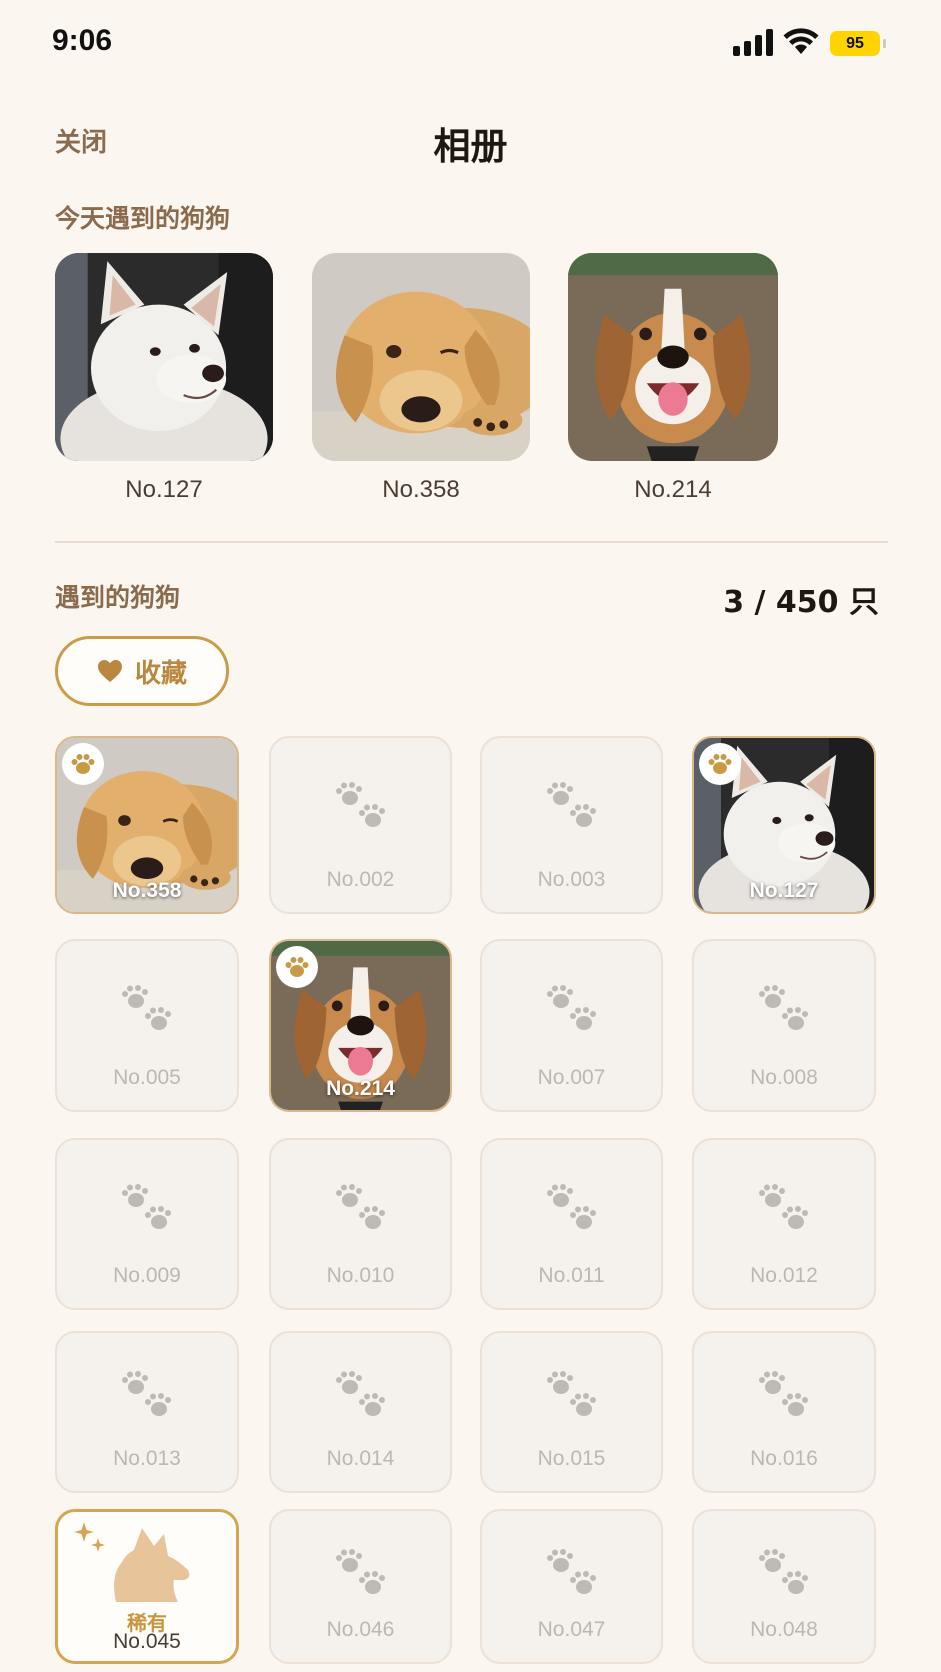  What do you see at coordinates (571, 1077) in the screenshot?
I see `dog-number: No.007` at bounding box center [571, 1077].